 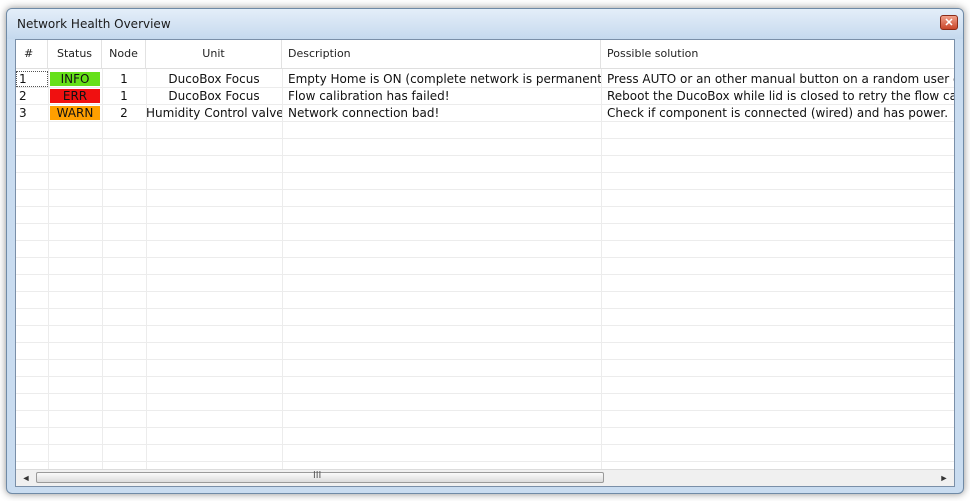 I want to click on status-badge: INFO, so click(x=75, y=79).